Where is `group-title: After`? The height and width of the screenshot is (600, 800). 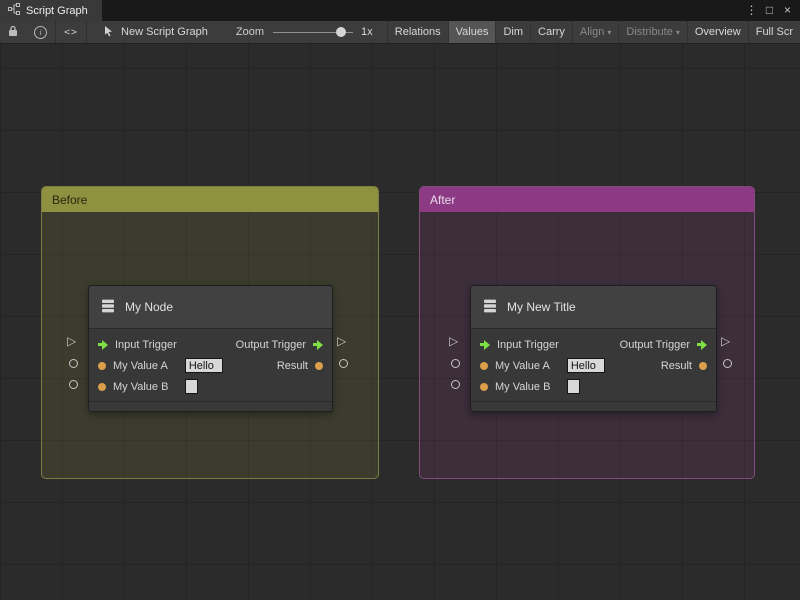 group-title: After is located at coordinates (443, 199).